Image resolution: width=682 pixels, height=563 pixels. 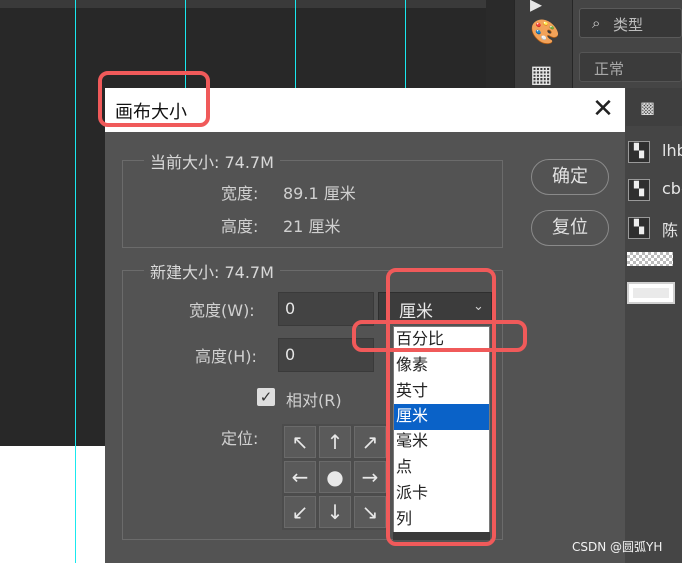 I want to click on relative-checkbox: ✓, so click(x=266, y=397).